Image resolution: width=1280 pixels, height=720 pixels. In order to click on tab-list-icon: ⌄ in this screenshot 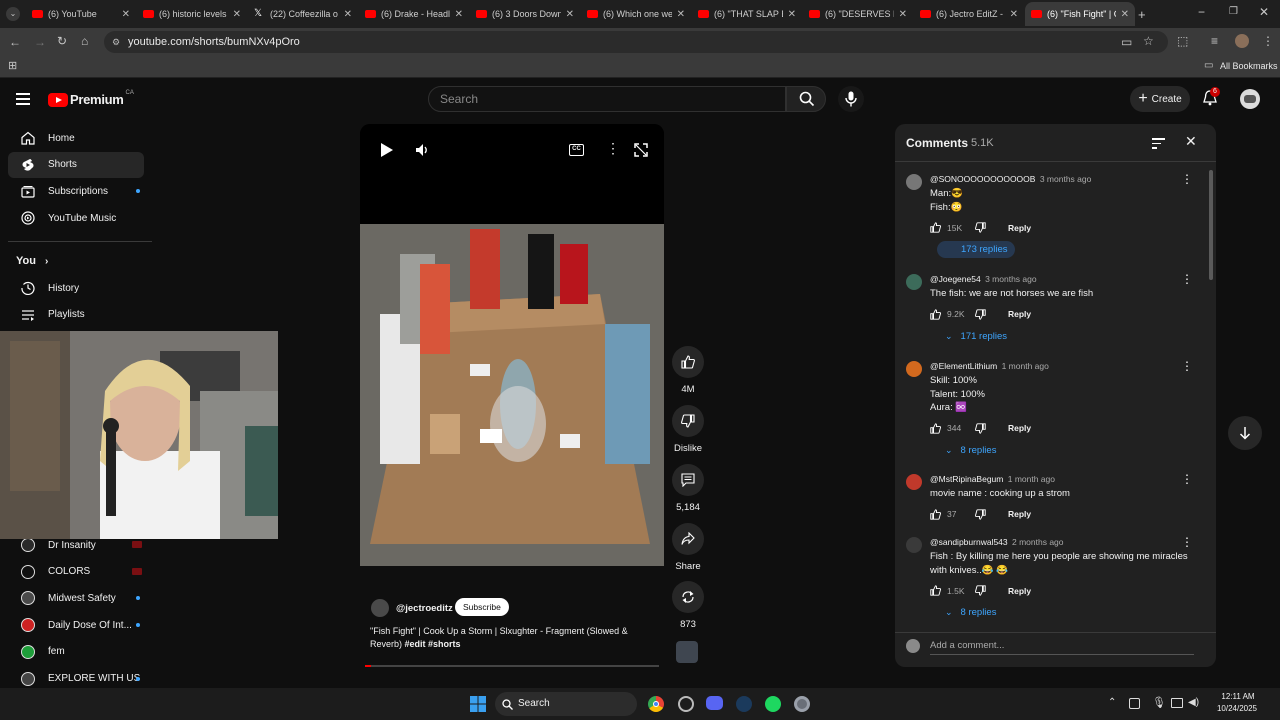, I will do `click(13, 14)`.